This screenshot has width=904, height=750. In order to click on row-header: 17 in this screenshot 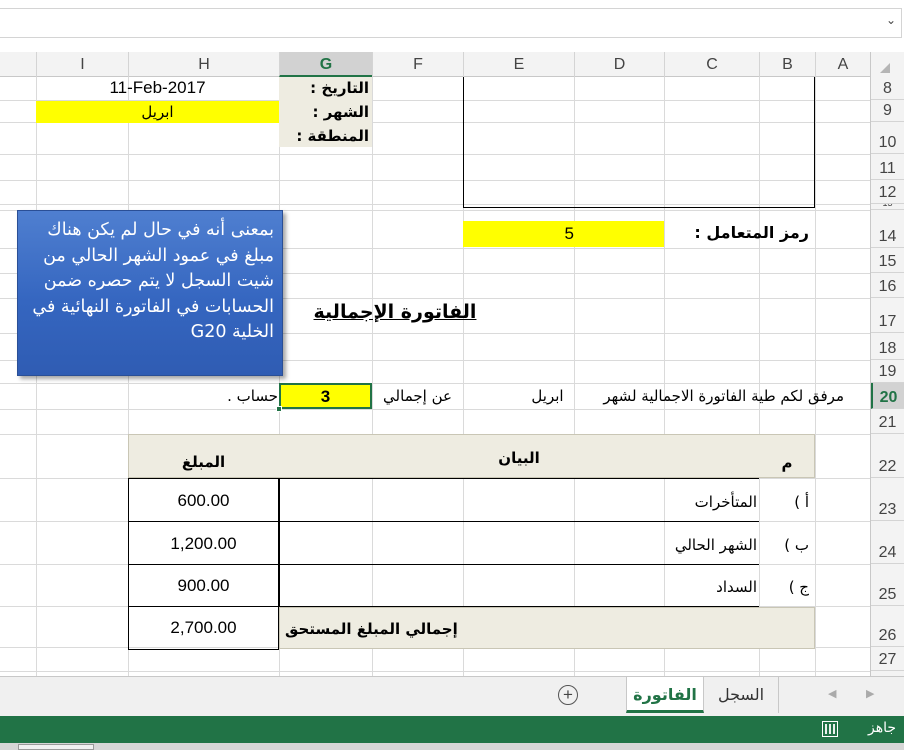, I will do `click(887, 315)`.